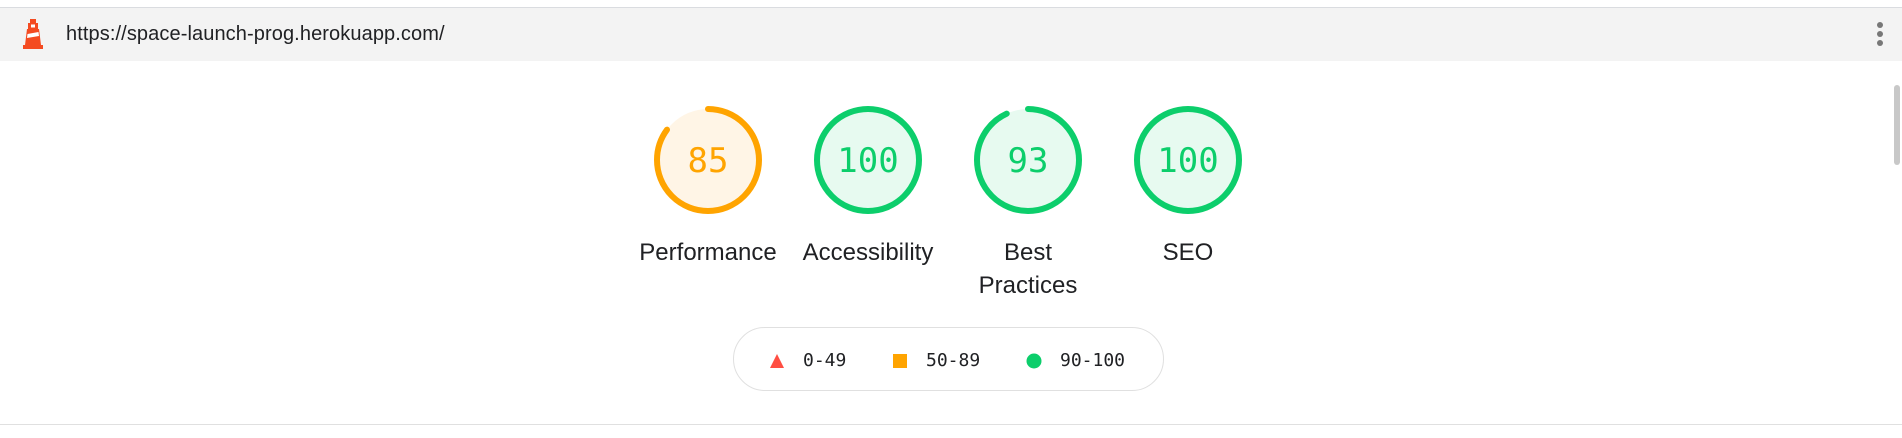 The image size is (1902, 438). I want to click on gauge-seo: 100 SEO, so click(1188, 186).